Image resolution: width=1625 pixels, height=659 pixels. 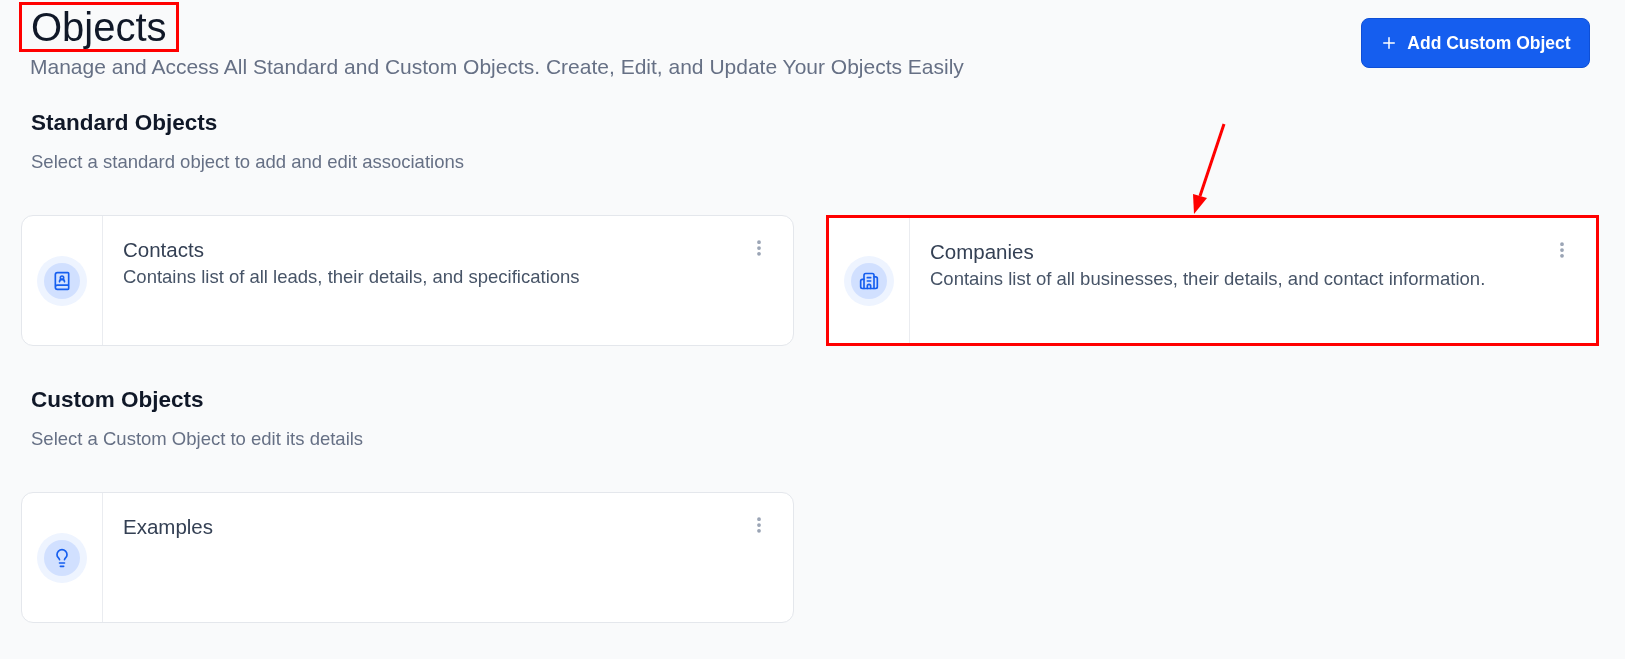 I want to click on card-title: Companies, so click(x=982, y=252).